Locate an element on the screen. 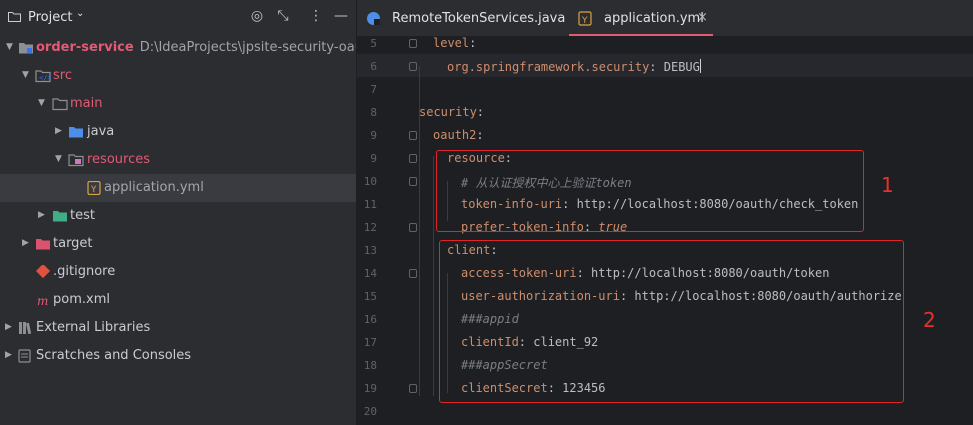  tree-item-label: pom.xml is located at coordinates (81, 299).